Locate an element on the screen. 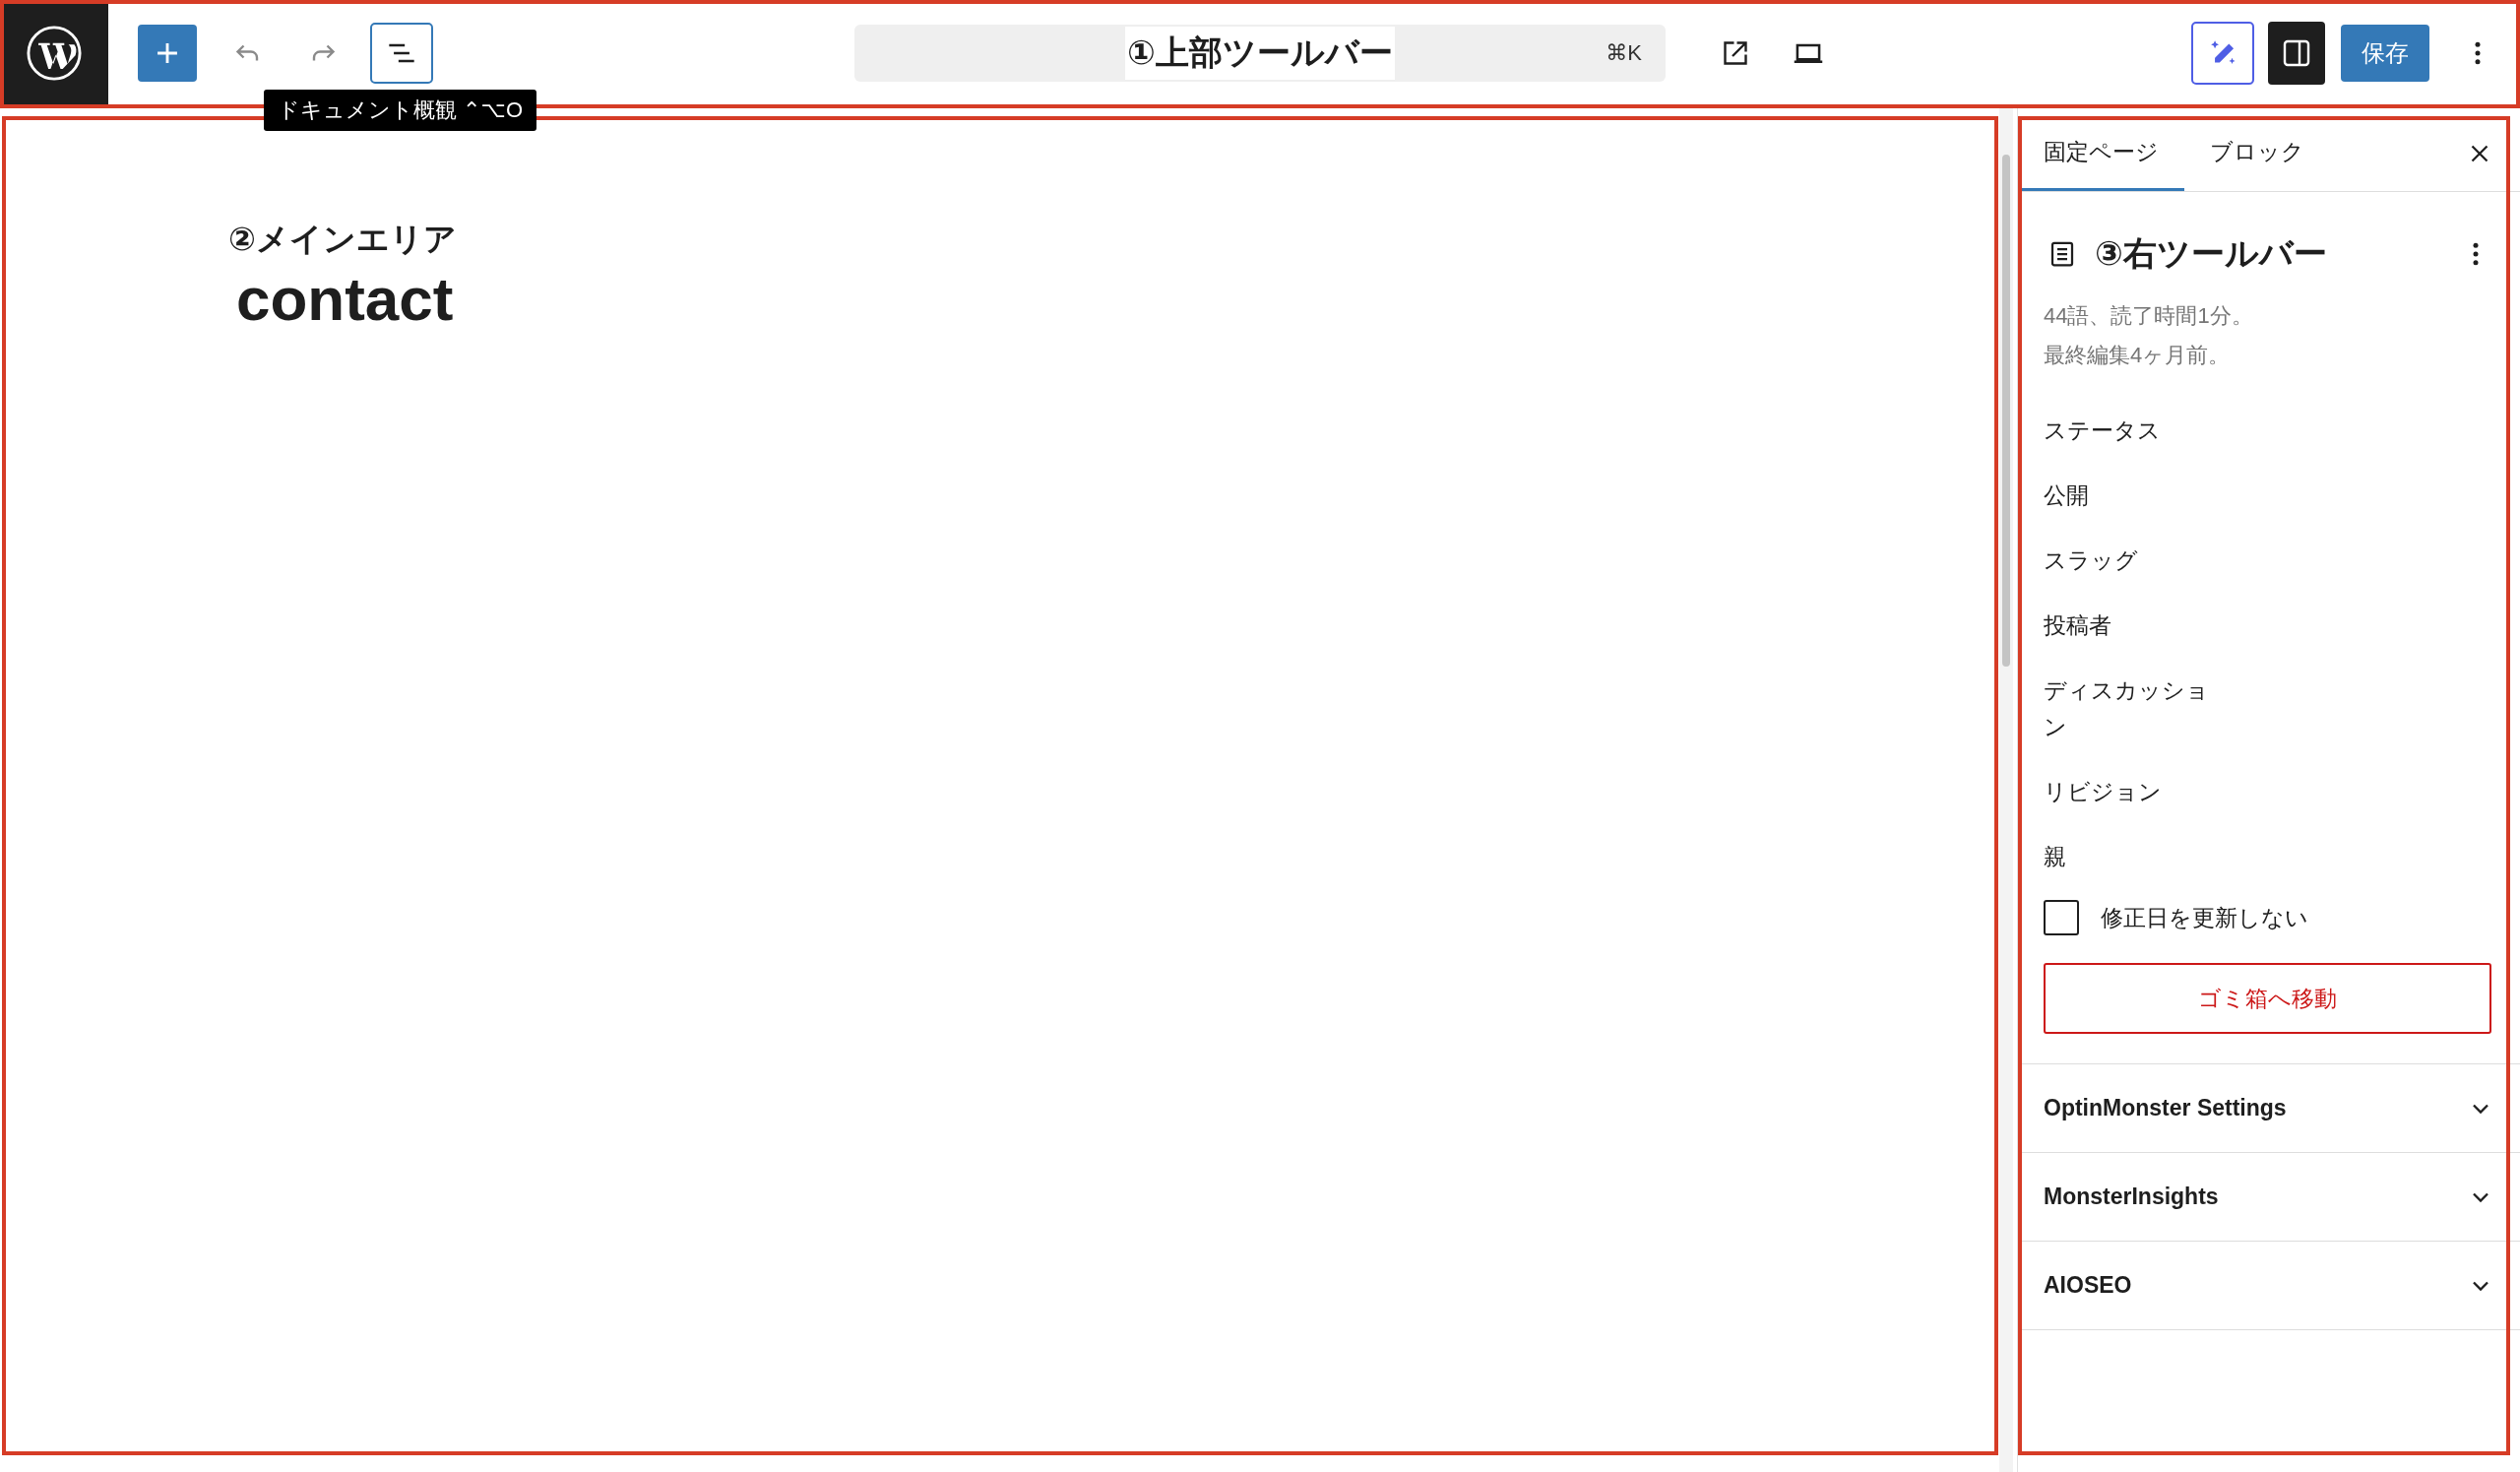 The width and height of the screenshot is (2520, 1472). command-bar: ①上部ツールバー ⌘K is located at coordinates (1260, 53).